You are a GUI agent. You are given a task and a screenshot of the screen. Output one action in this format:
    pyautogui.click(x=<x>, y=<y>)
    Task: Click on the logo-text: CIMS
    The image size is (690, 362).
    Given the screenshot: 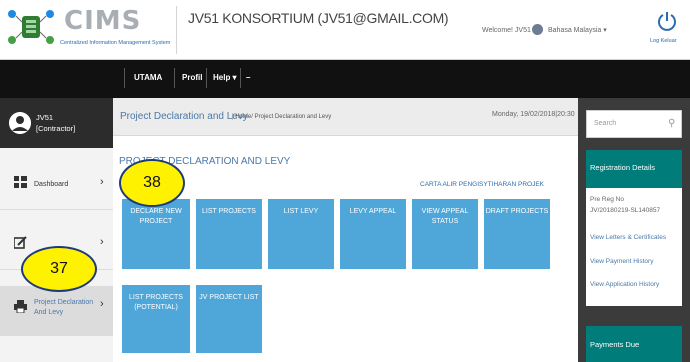 What is the action you would take?
    pyautogui.click(x=103, y=21)
    